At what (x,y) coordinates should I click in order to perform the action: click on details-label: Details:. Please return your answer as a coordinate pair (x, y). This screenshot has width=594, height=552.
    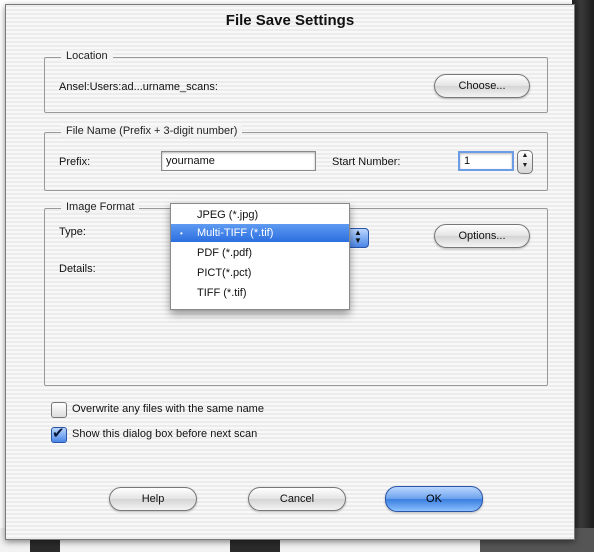
    Looking at the image, I should click on (77, 269).